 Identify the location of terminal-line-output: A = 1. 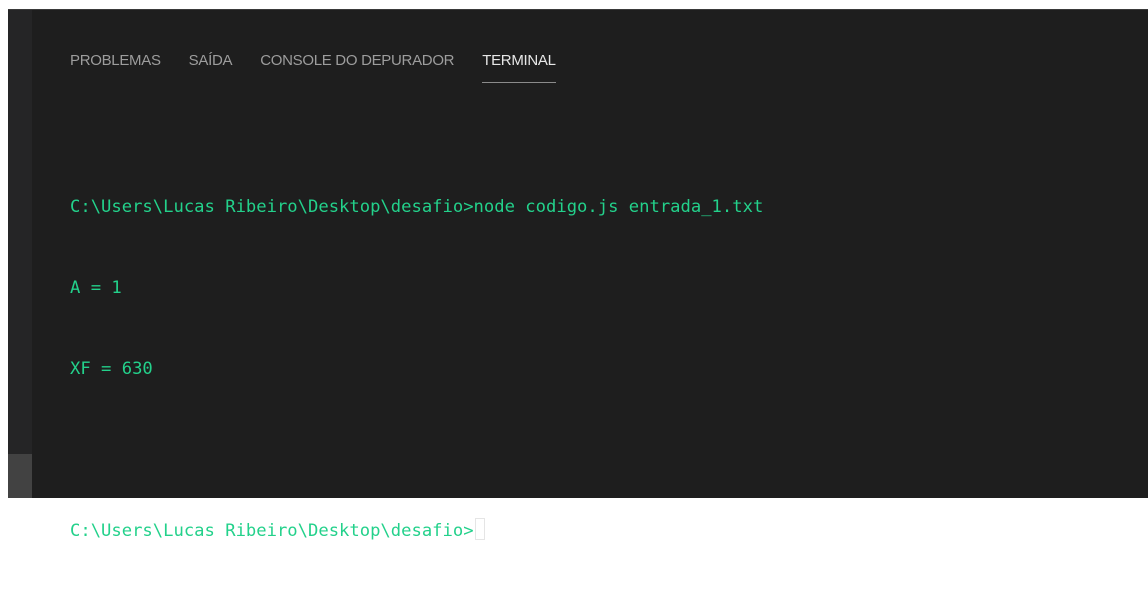
(96, 288).